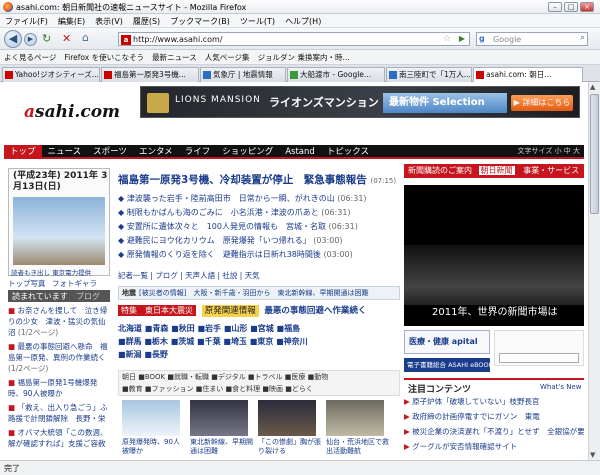 The image size is (600, 475). Describe the element at coordinates (539, 358) in the screenshot. I see `site-search-input` at that location.